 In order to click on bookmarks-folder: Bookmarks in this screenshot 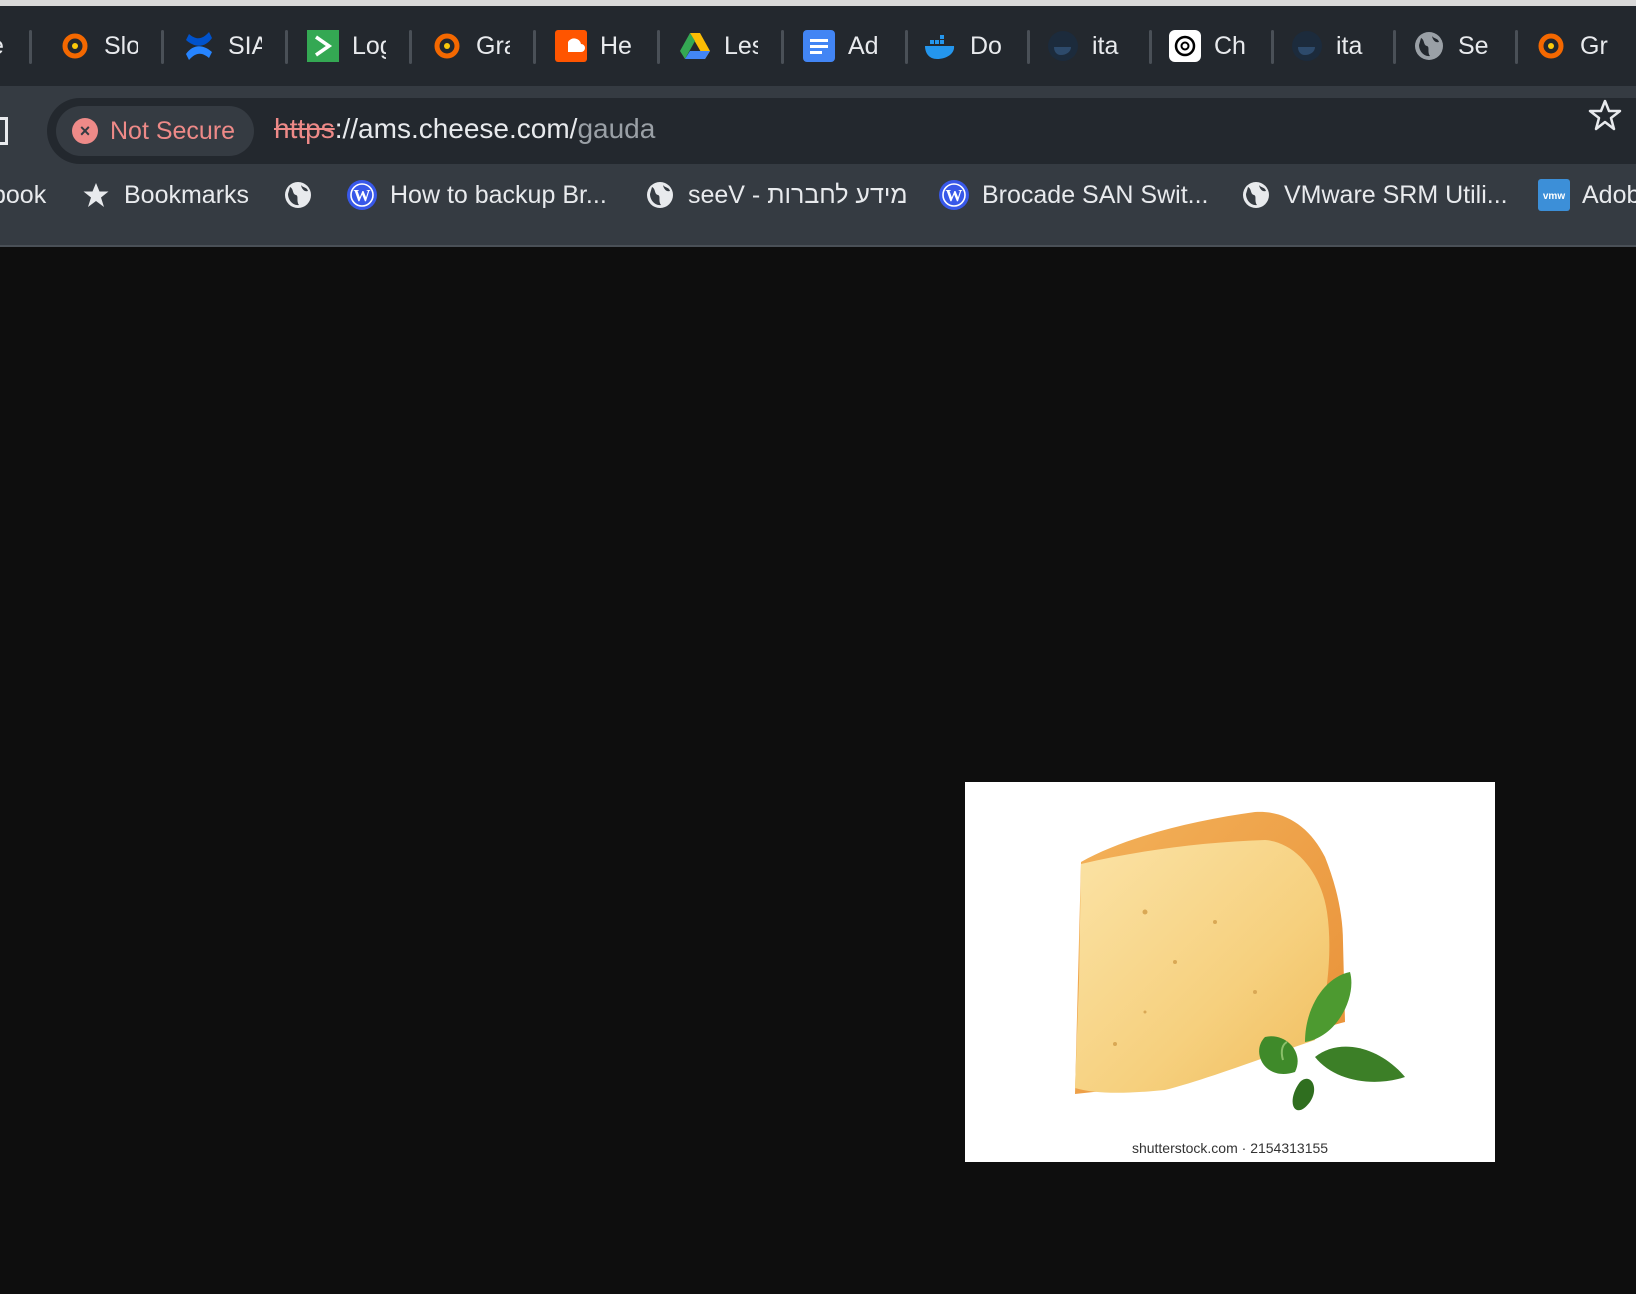, I will do `click(164, 195)`.